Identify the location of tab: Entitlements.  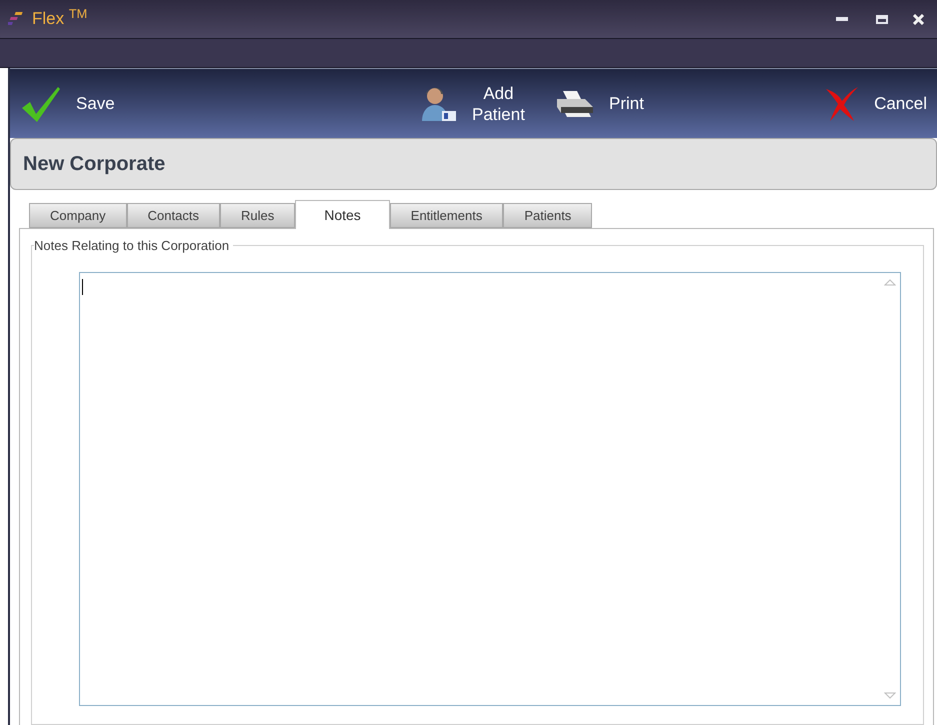
(447, 215).